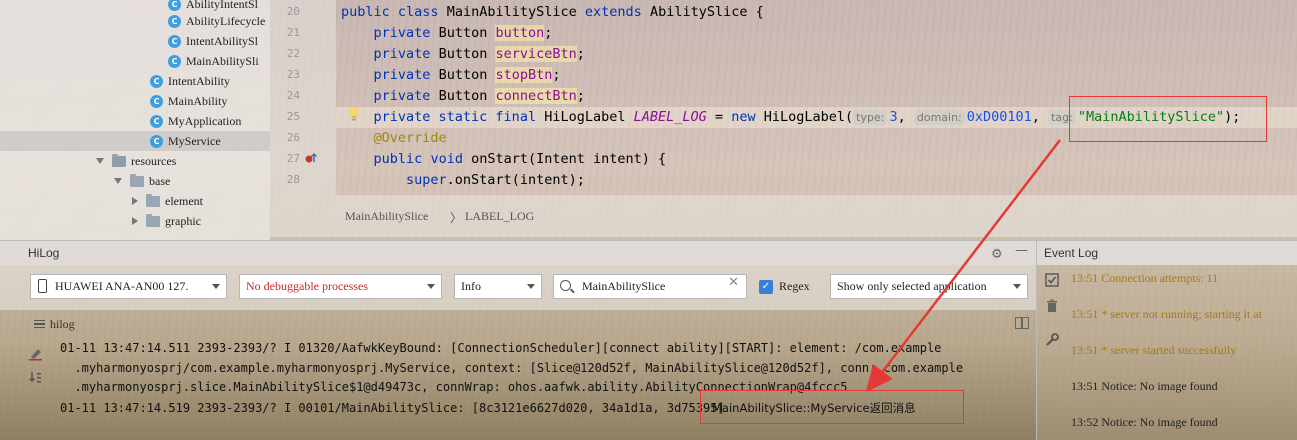 This screenshot has height=440, width=1297. Describe the element at coordinates (293, 158) in the screenshot. I see `line-number: 27` at that location.